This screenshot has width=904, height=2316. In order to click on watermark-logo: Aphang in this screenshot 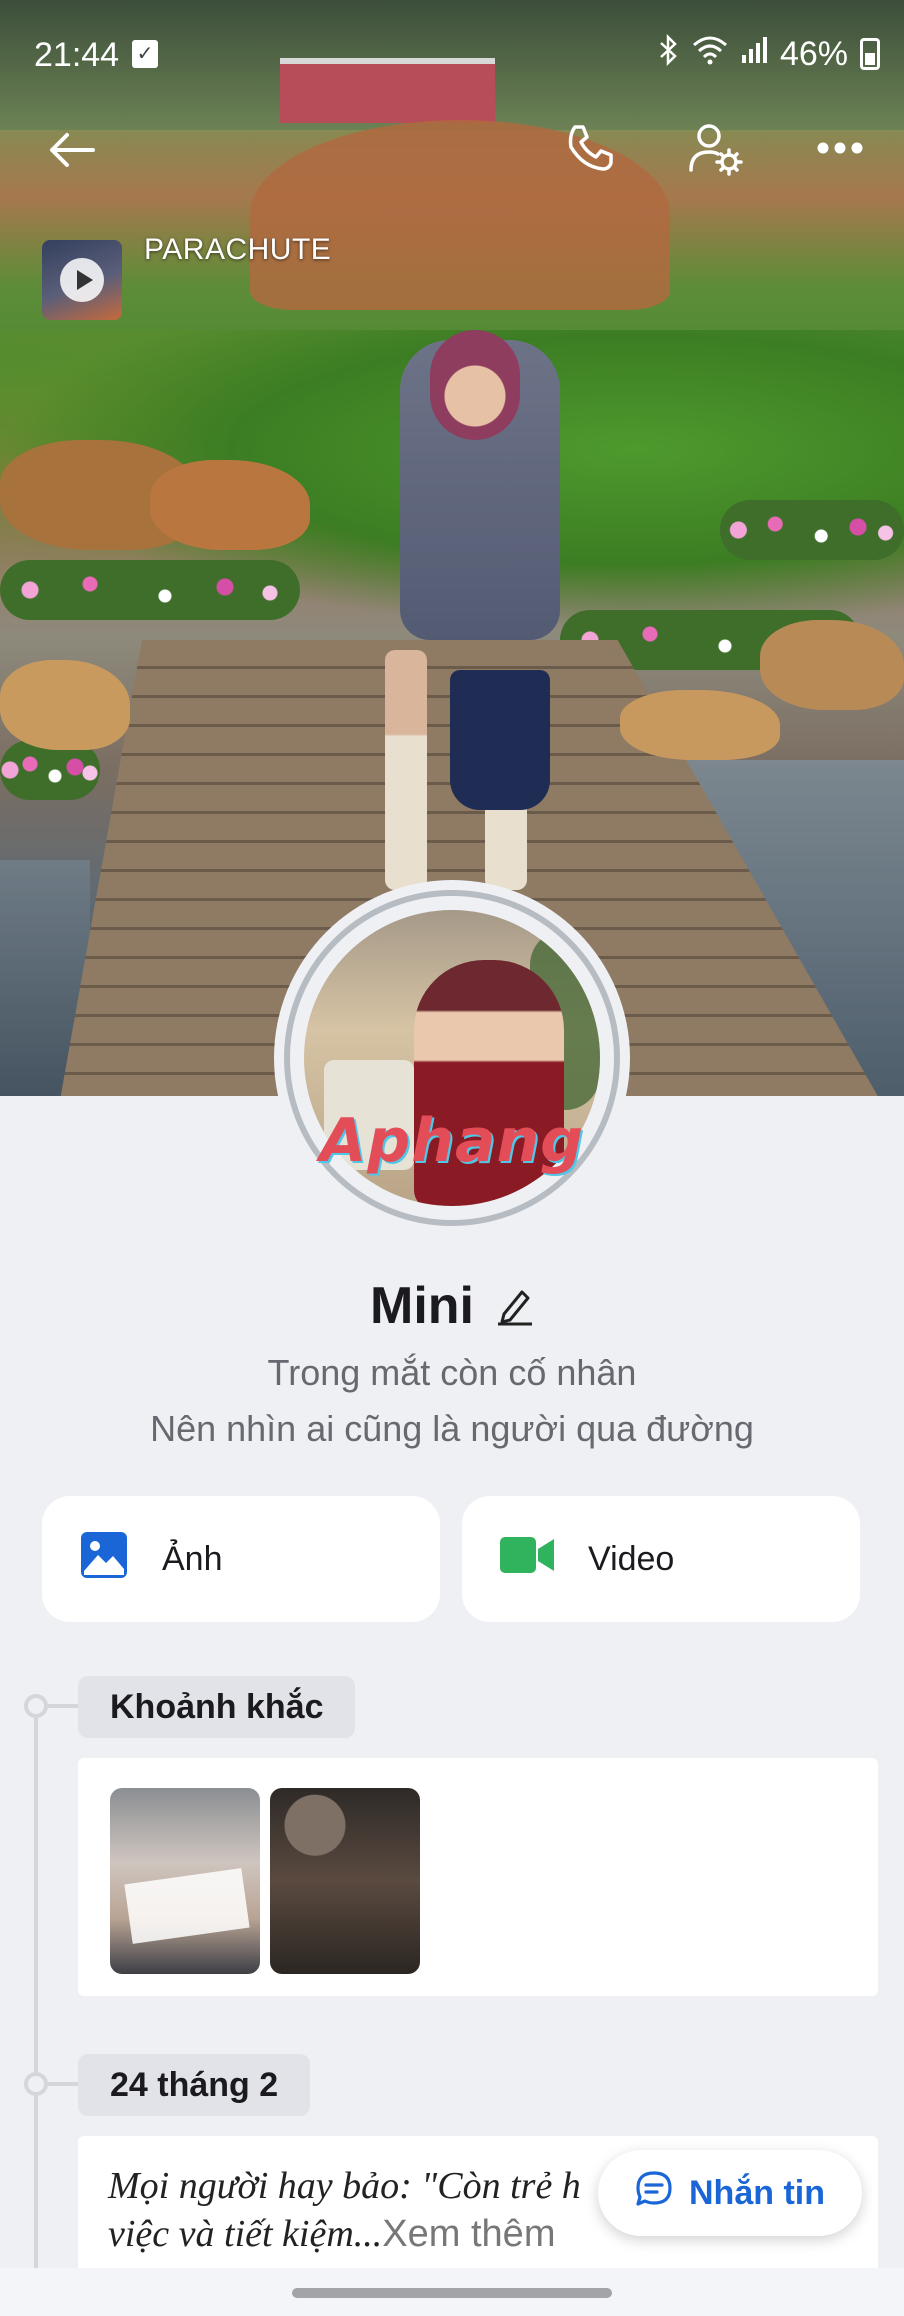, I will do `click(452, 1141)`.